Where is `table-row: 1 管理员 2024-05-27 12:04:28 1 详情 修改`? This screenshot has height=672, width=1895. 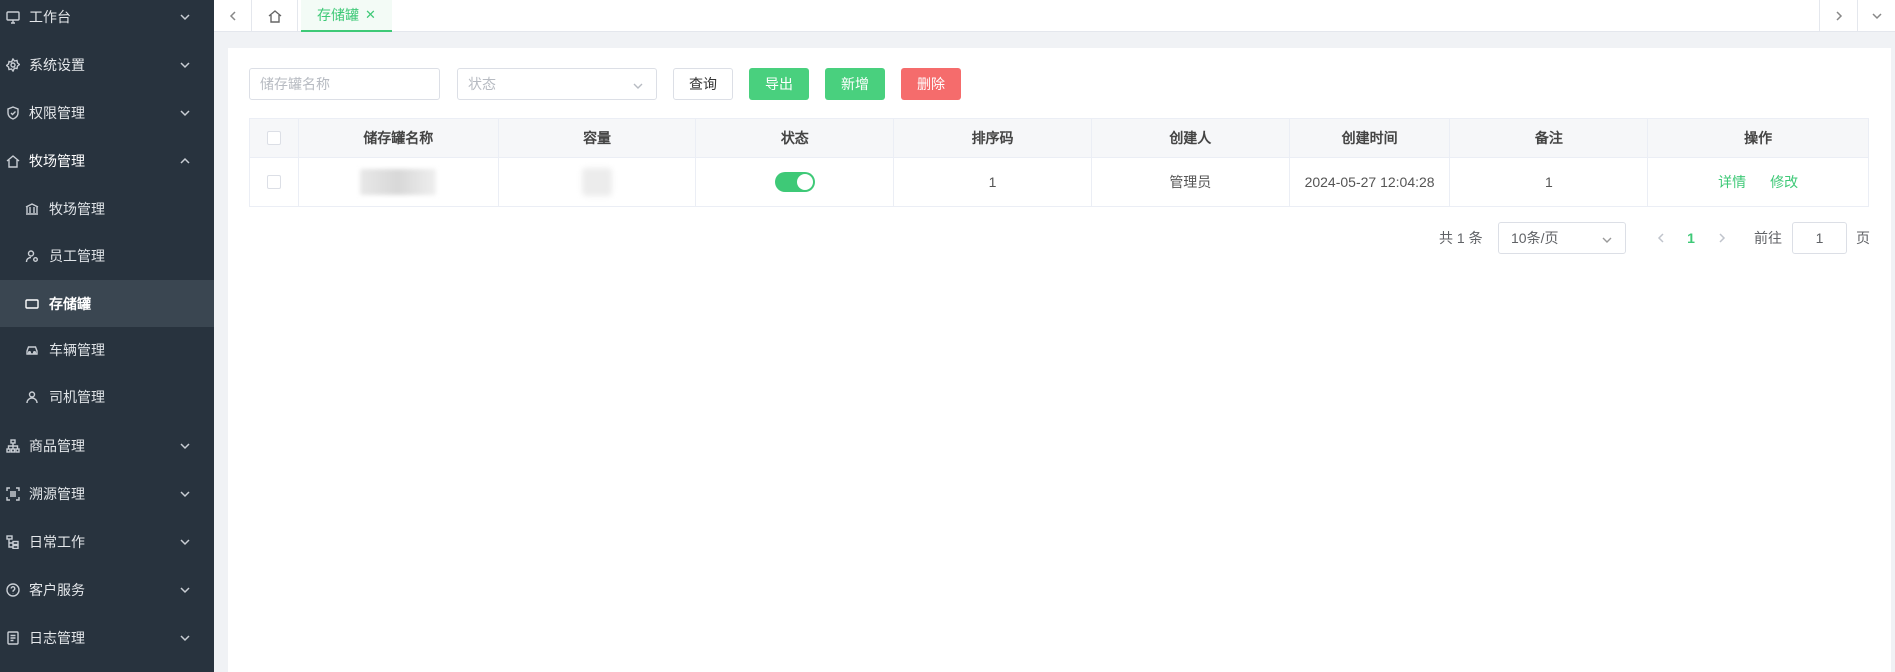 table-row: 1 管理员 2024-05-27 12:04:28 1 详情 修改 is located at coordinates (1059, 182).